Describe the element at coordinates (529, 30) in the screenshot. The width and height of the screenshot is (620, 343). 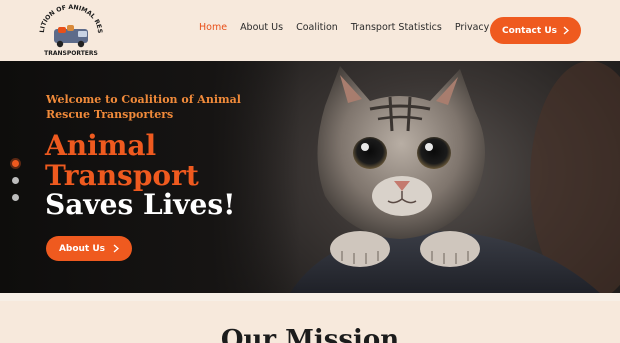
I see `contact-us-label: Contact Us` at that location.